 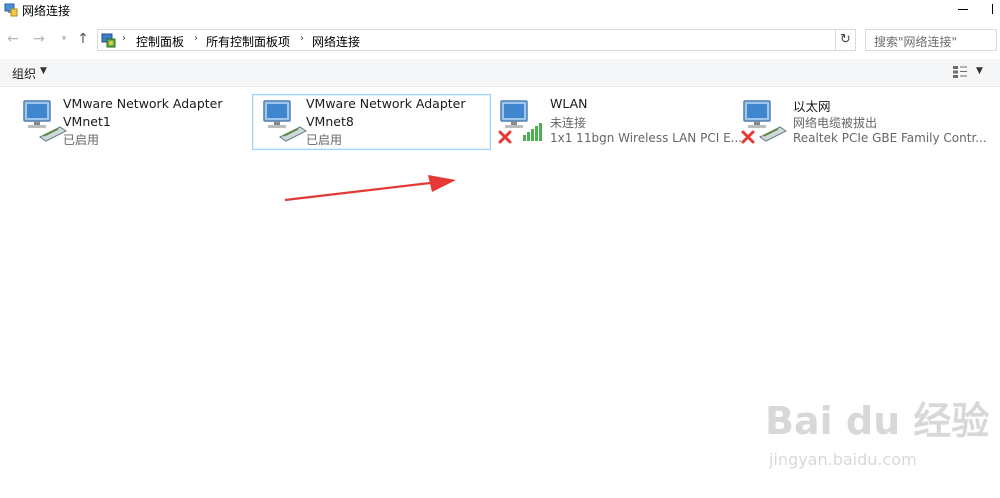 I want to click on minimize-button, so click(x=964, y=10).